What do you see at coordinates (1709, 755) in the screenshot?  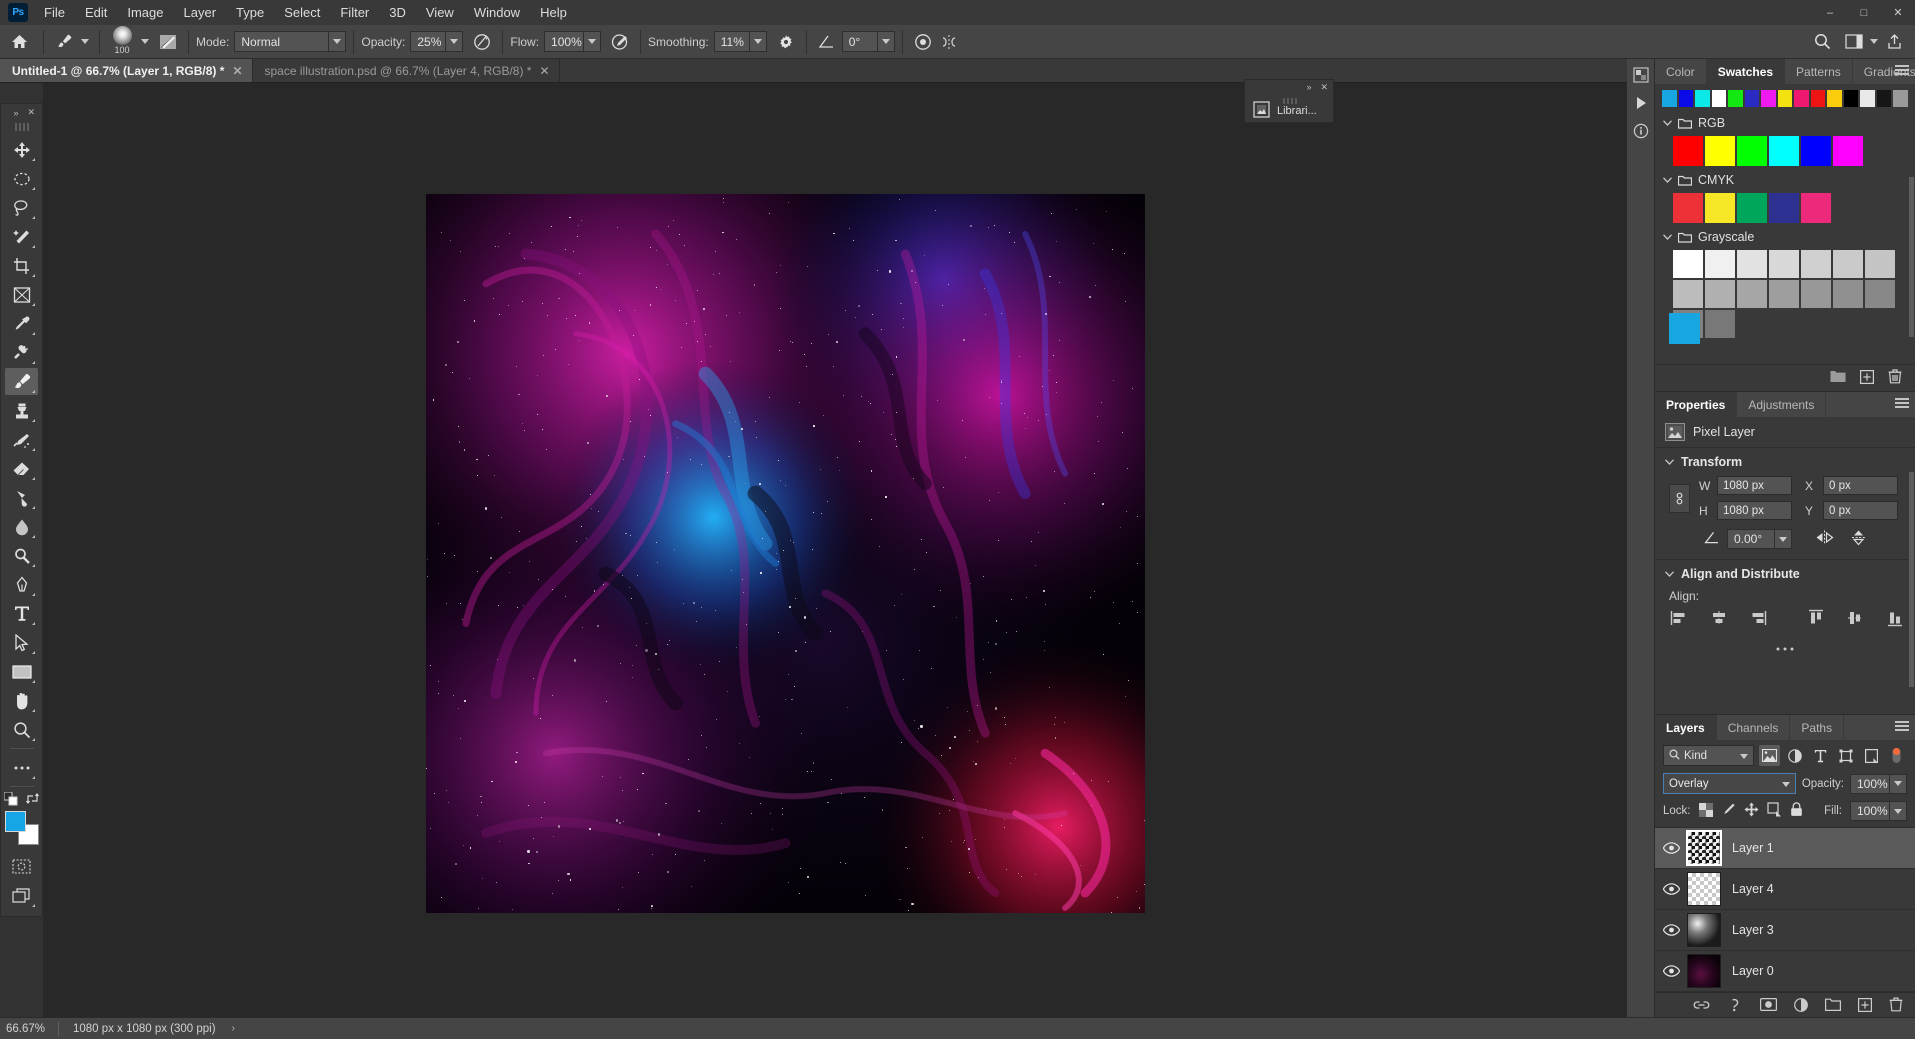 I see `filter-kind-select: Kind` at bounding box center [1709, 755].